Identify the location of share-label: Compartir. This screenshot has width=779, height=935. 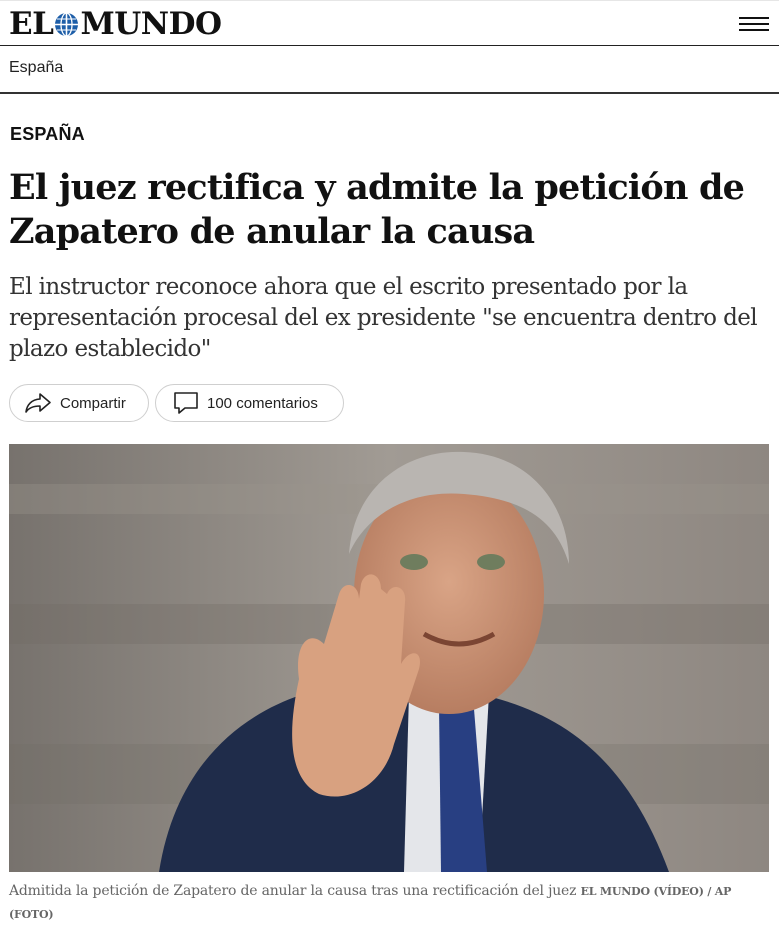
(93, 403).